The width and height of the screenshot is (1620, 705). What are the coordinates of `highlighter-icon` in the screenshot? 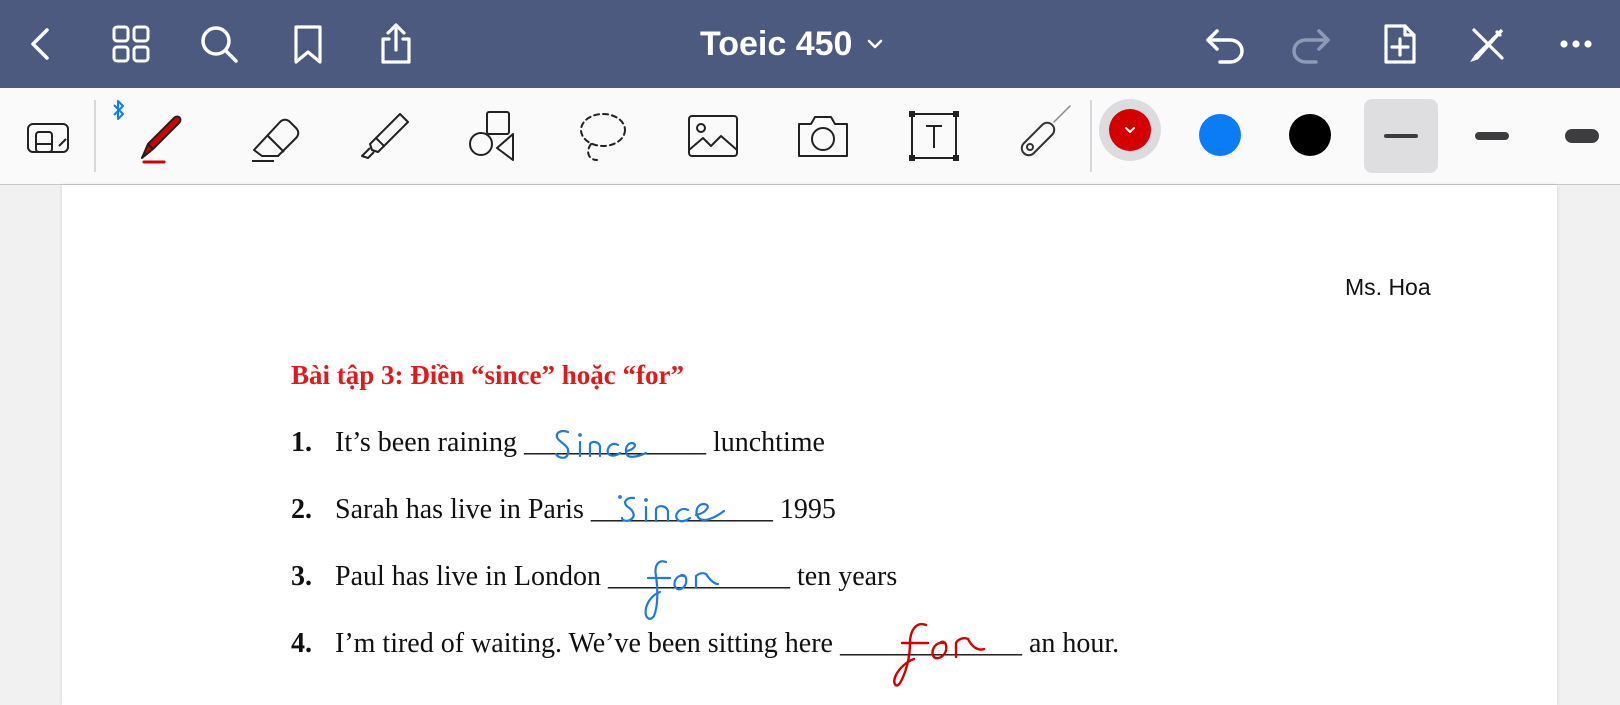 It's located at (385, 136).